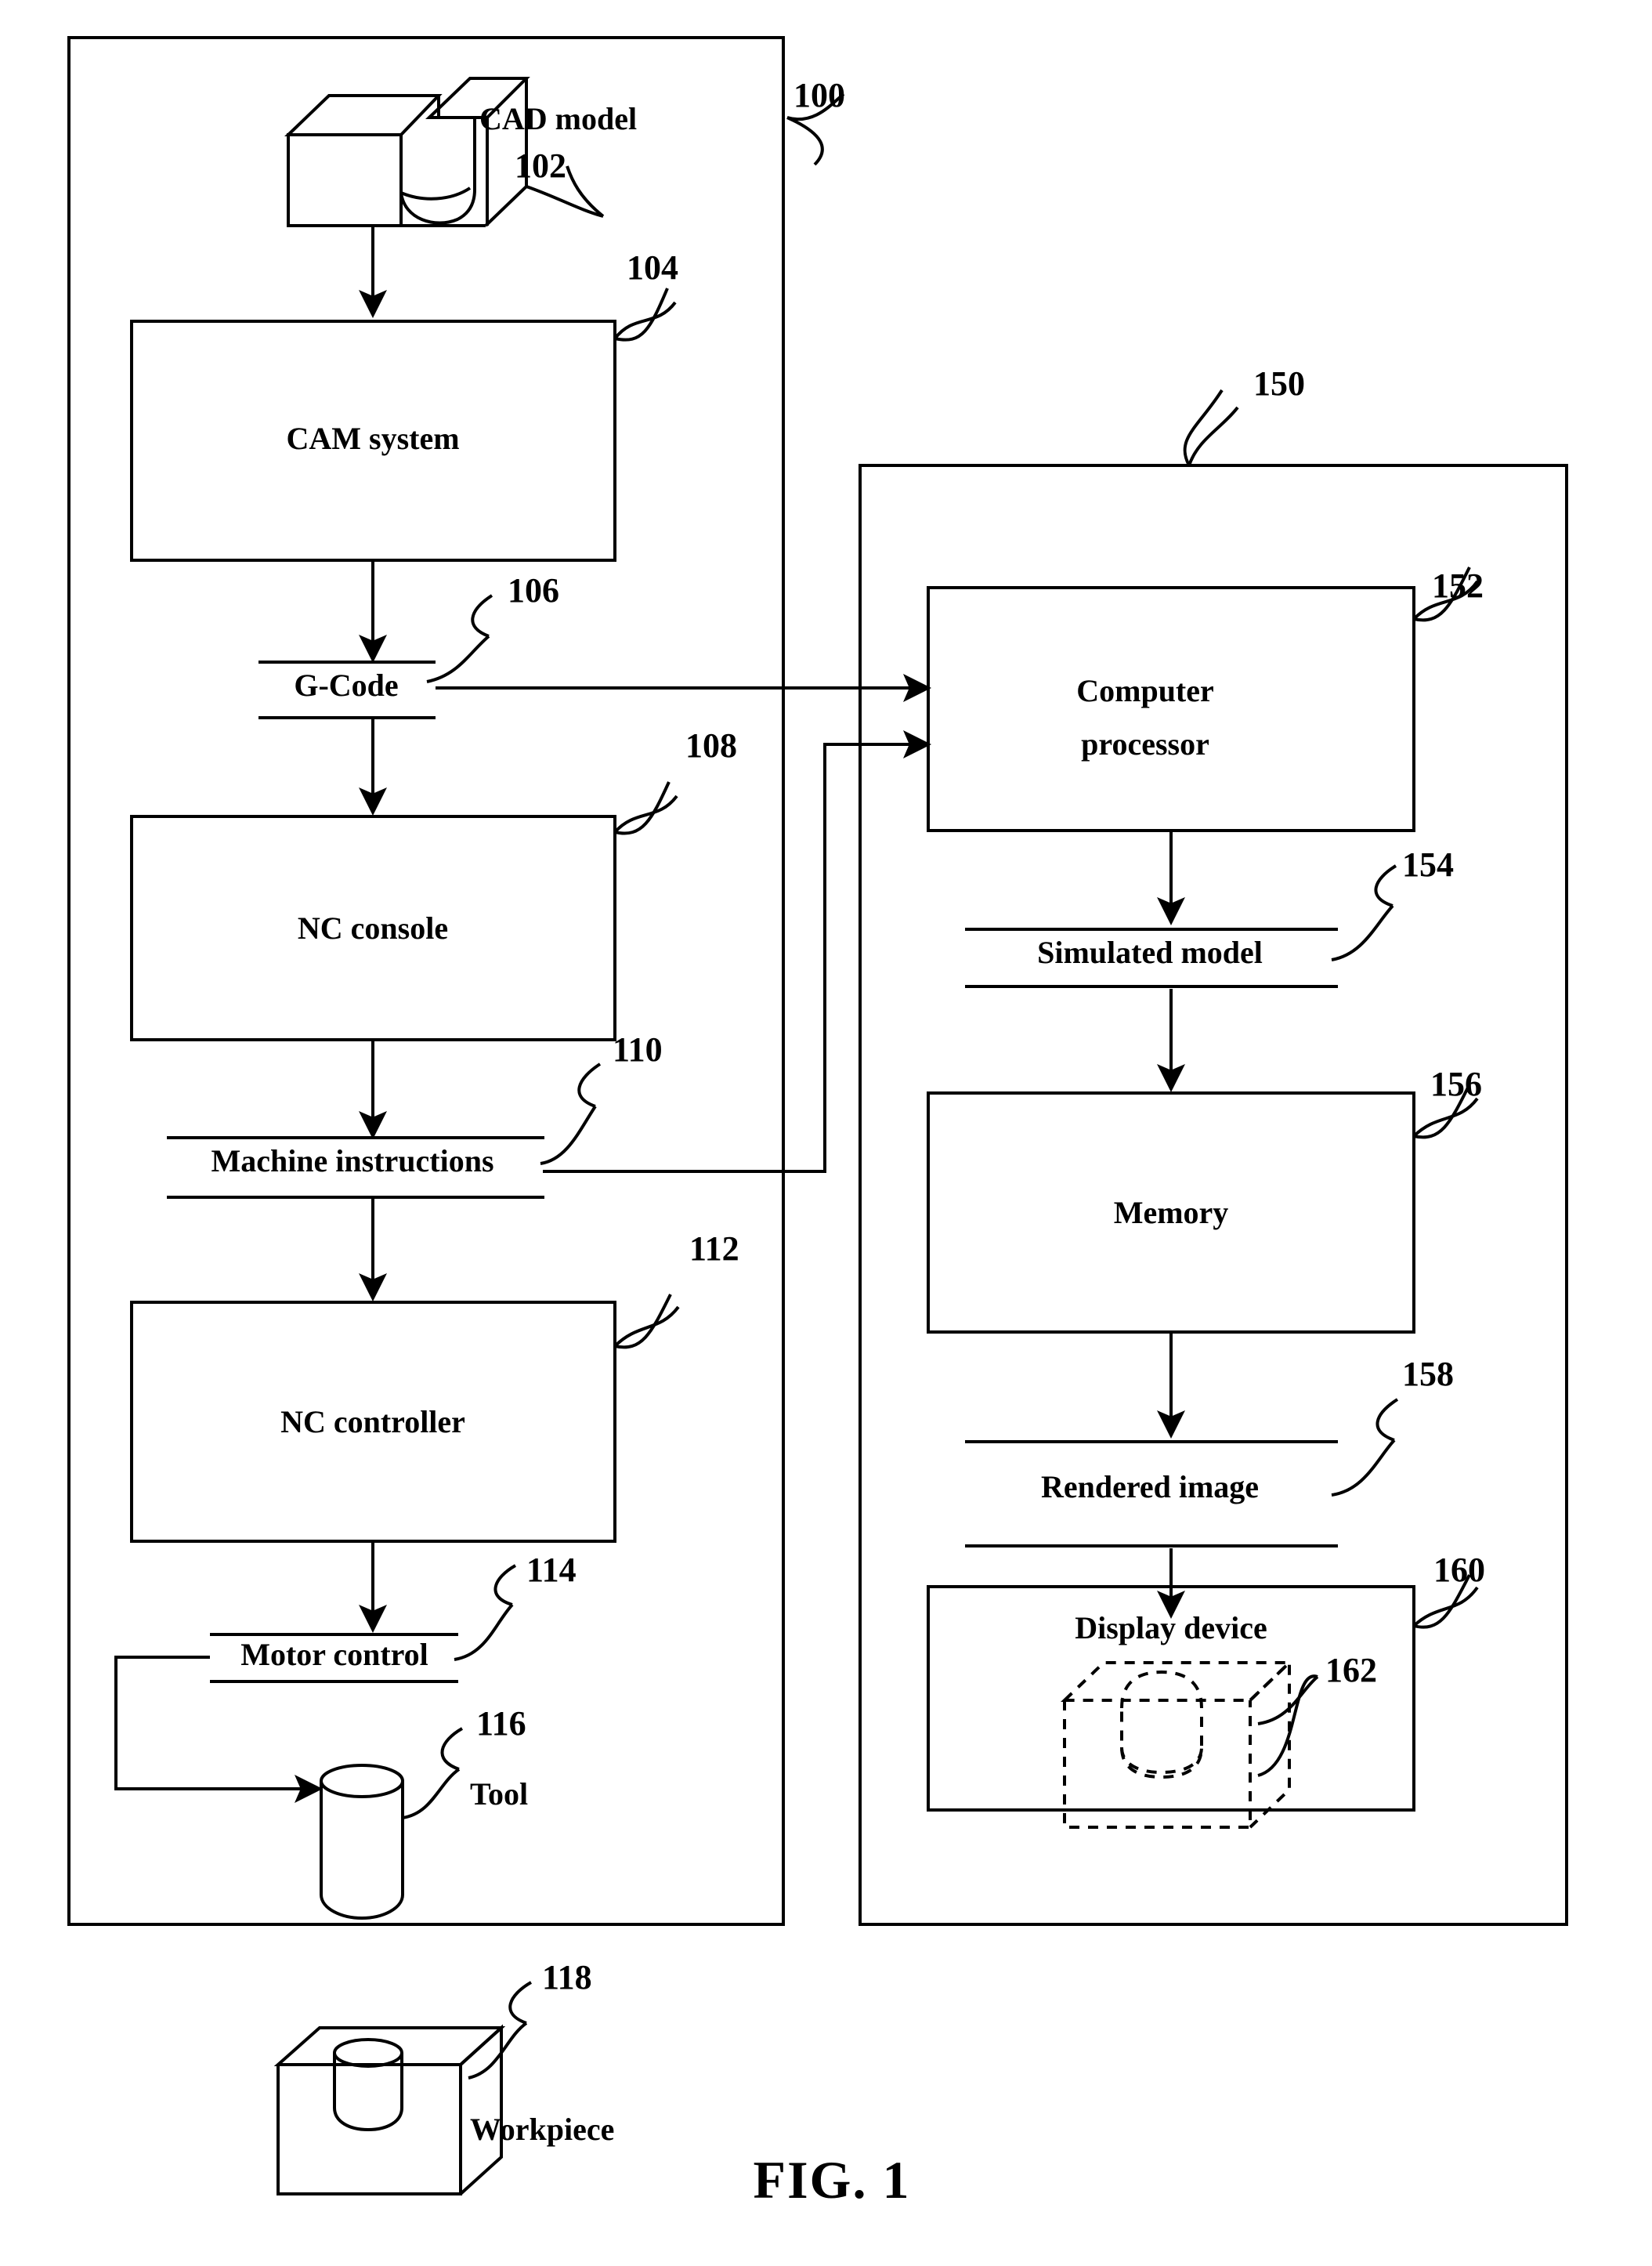  Describe the element at coordinates (714, 1248) in the screenshot. I see `ref-112: 112` at that location.